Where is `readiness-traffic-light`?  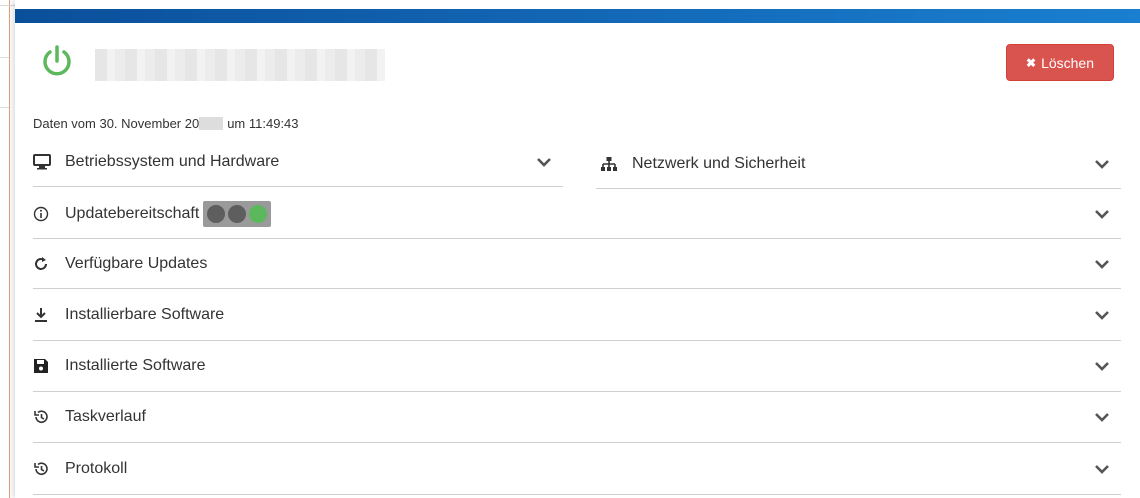
readiness-traffic-light is located at coordinates (237, 213).